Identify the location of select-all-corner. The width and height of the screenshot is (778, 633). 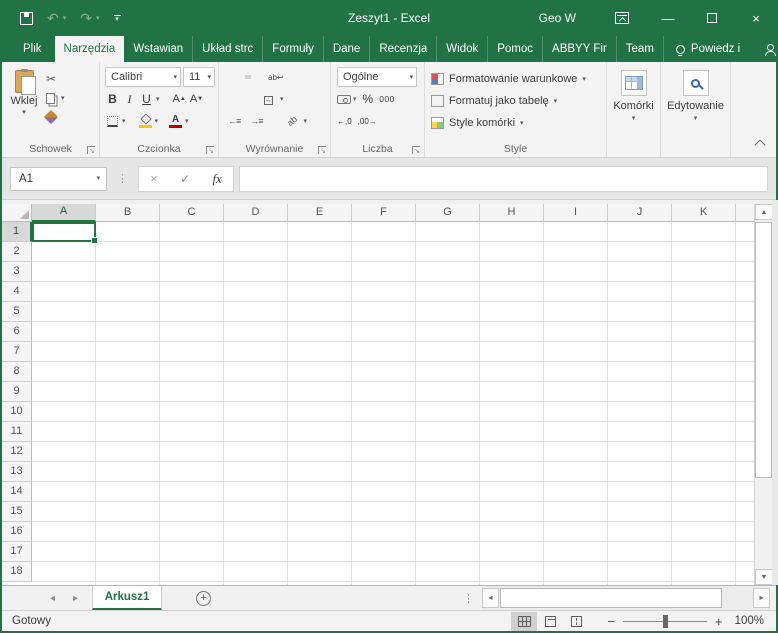
(17, 213).